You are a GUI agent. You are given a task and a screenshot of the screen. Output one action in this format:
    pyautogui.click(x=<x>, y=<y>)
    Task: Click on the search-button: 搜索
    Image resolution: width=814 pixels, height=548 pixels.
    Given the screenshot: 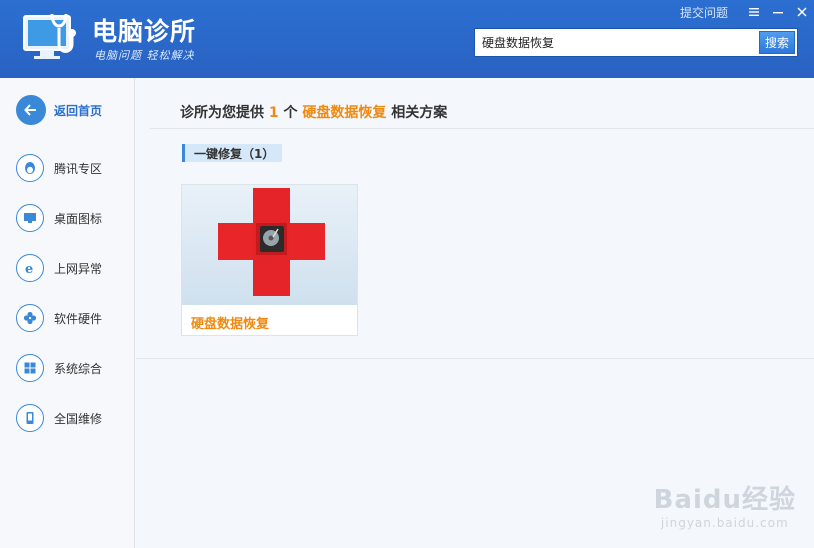 What is the action you would take?
    pyautogui.click(x=777, y=42)
    